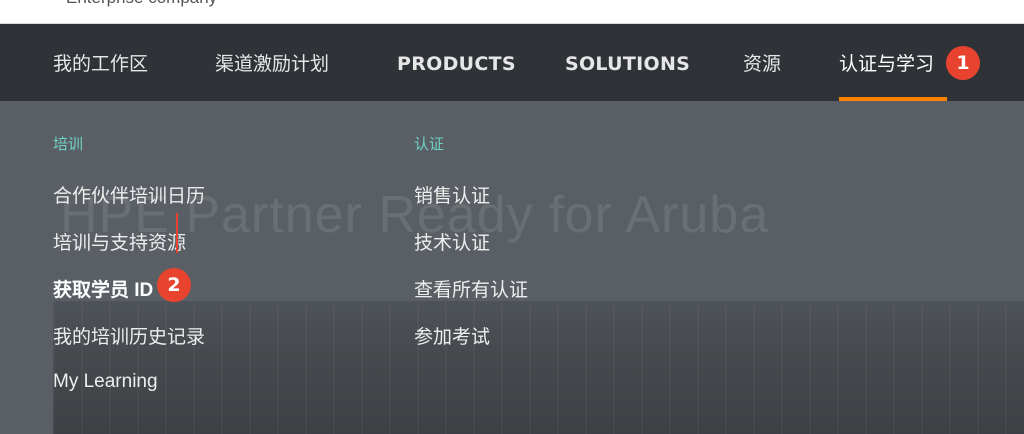 The width and height of the screenshot is (1024, 434). I want to click on link-technical-certification: 技术认证, so click(452, 241).